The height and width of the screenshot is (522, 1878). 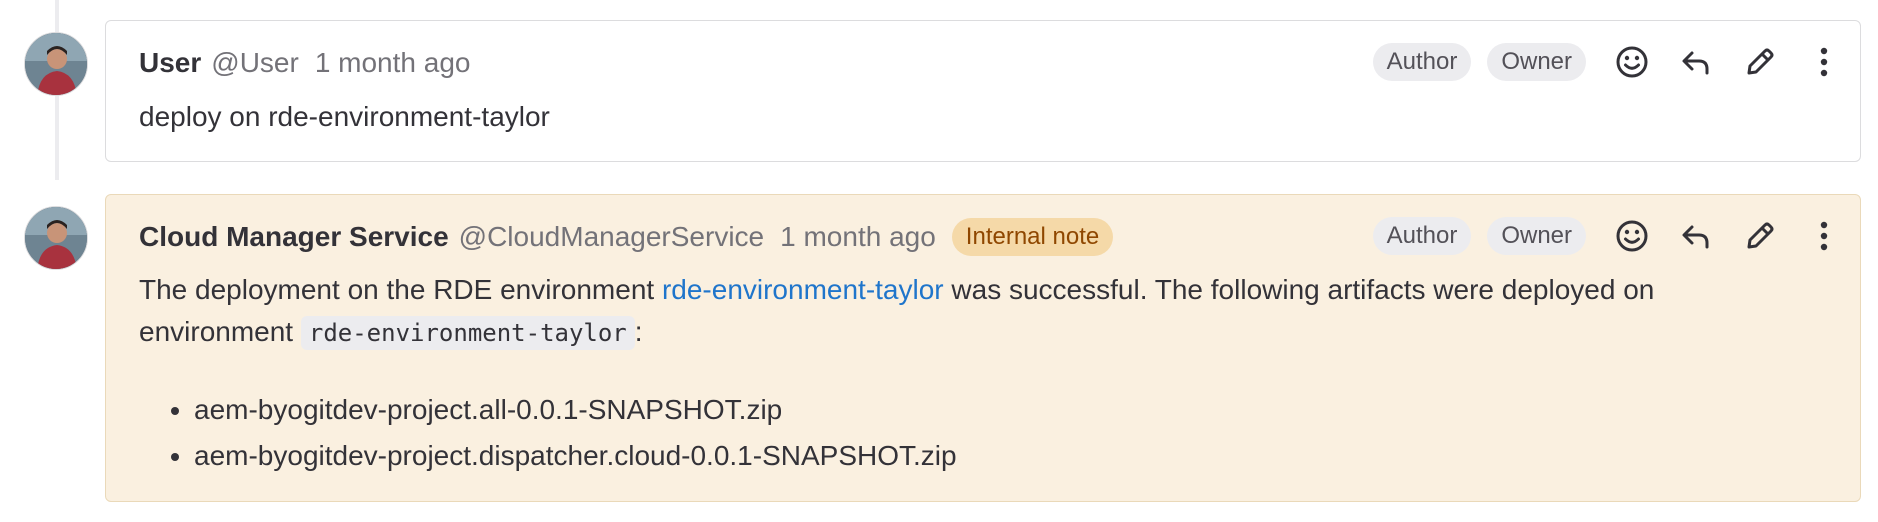 What do you see at coordinates (170, 63) in the screenshot?
I see `author-name: User` at bounding box center [170, 63].